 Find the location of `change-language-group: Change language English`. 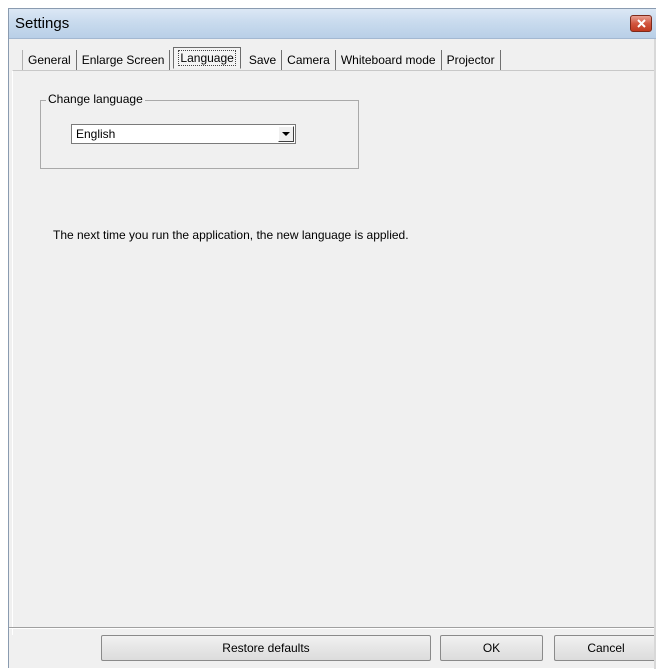

change-language-group: Change language English is located at coordinates (199, 130).